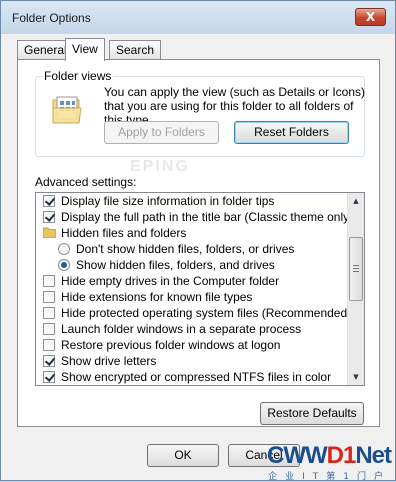 The width and height of the screenshot is (396, 482). I want to click on watermark-slogan: 企业IT第1门户, so click(329, 477).